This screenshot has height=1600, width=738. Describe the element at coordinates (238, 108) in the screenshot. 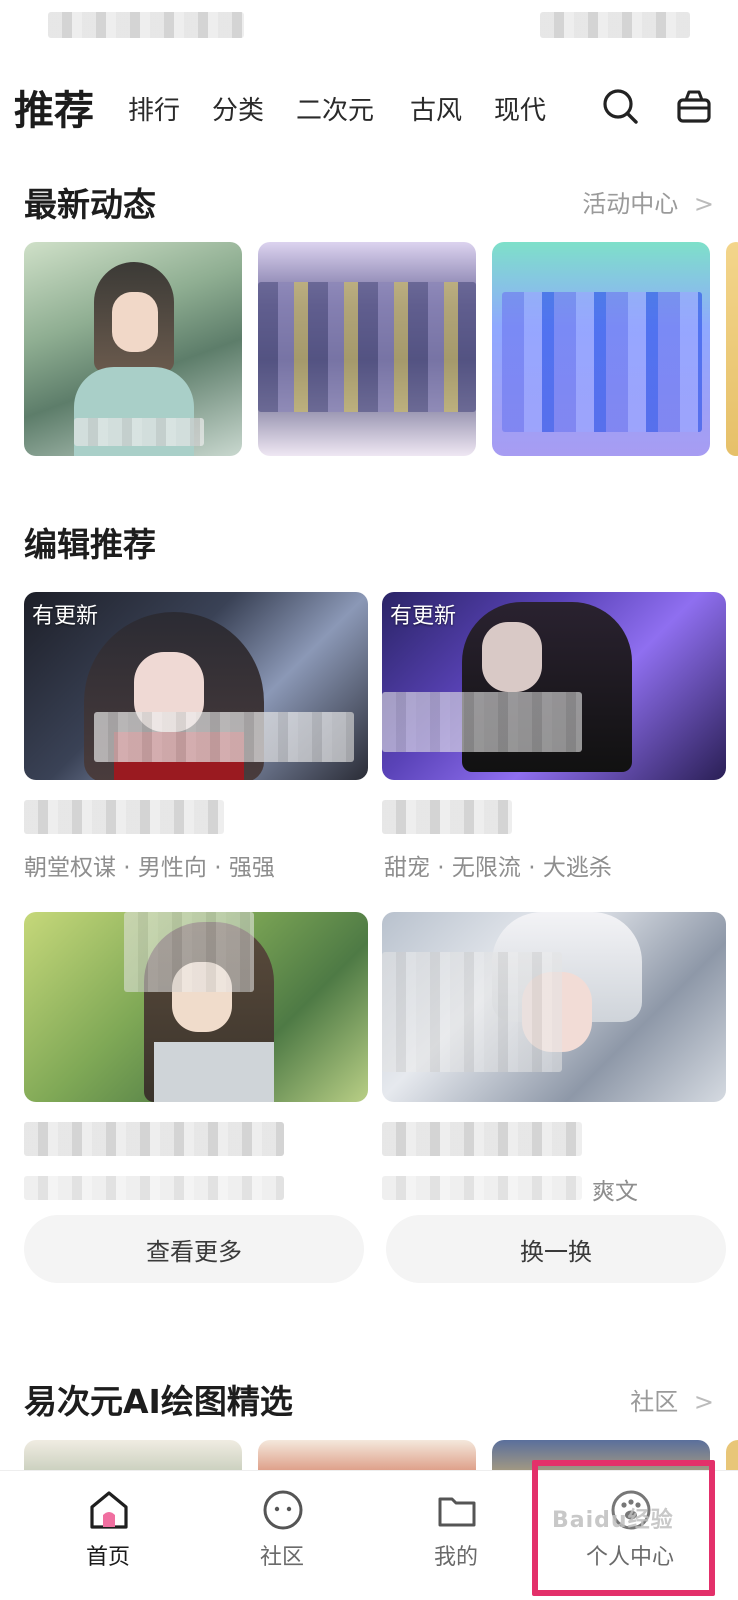

I see `tab-category: 分类` at that location.